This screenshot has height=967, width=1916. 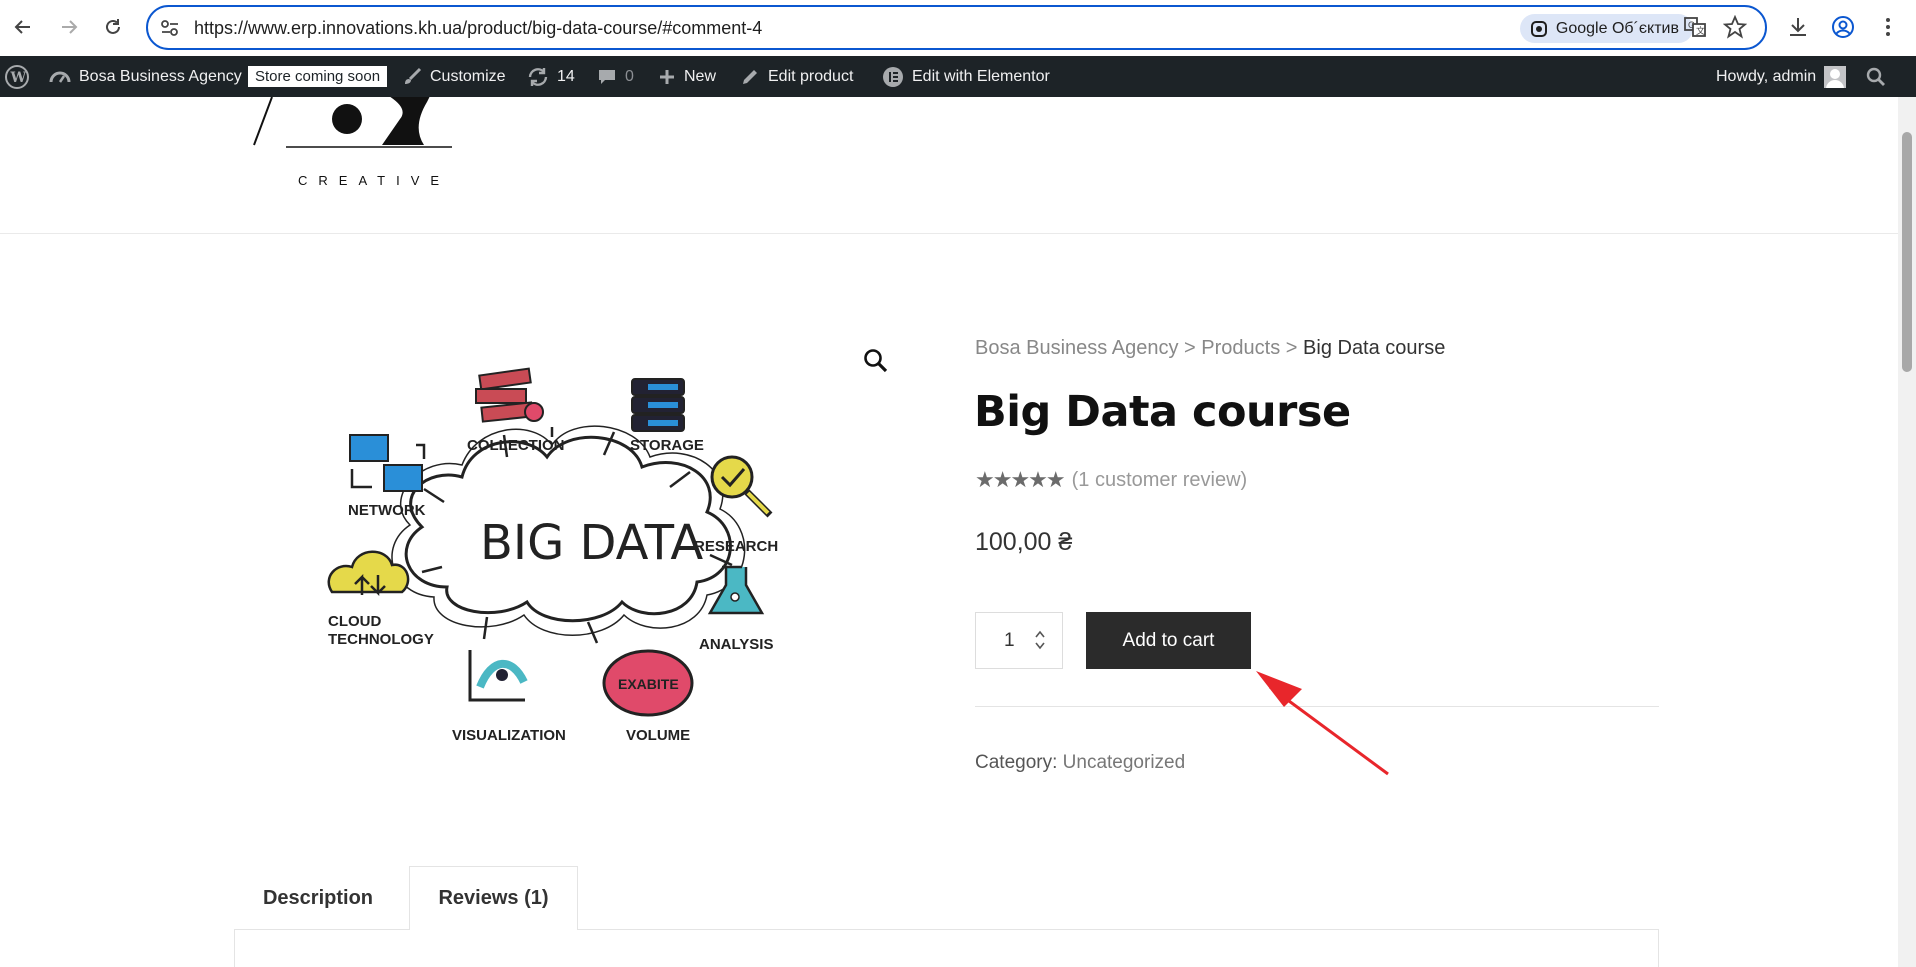 I want to click on image-label-volume: VOLUME, so click(x=658, y=735).